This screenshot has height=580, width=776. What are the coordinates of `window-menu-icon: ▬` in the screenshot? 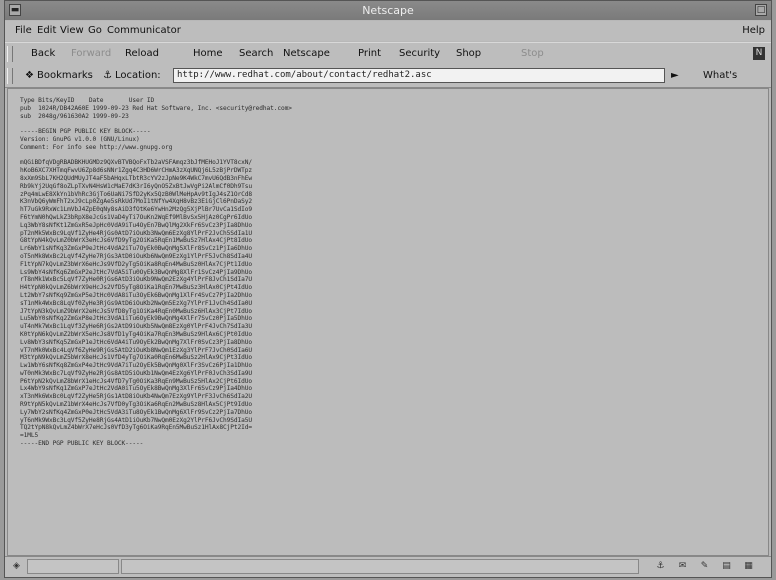 It's located at (15, 10).